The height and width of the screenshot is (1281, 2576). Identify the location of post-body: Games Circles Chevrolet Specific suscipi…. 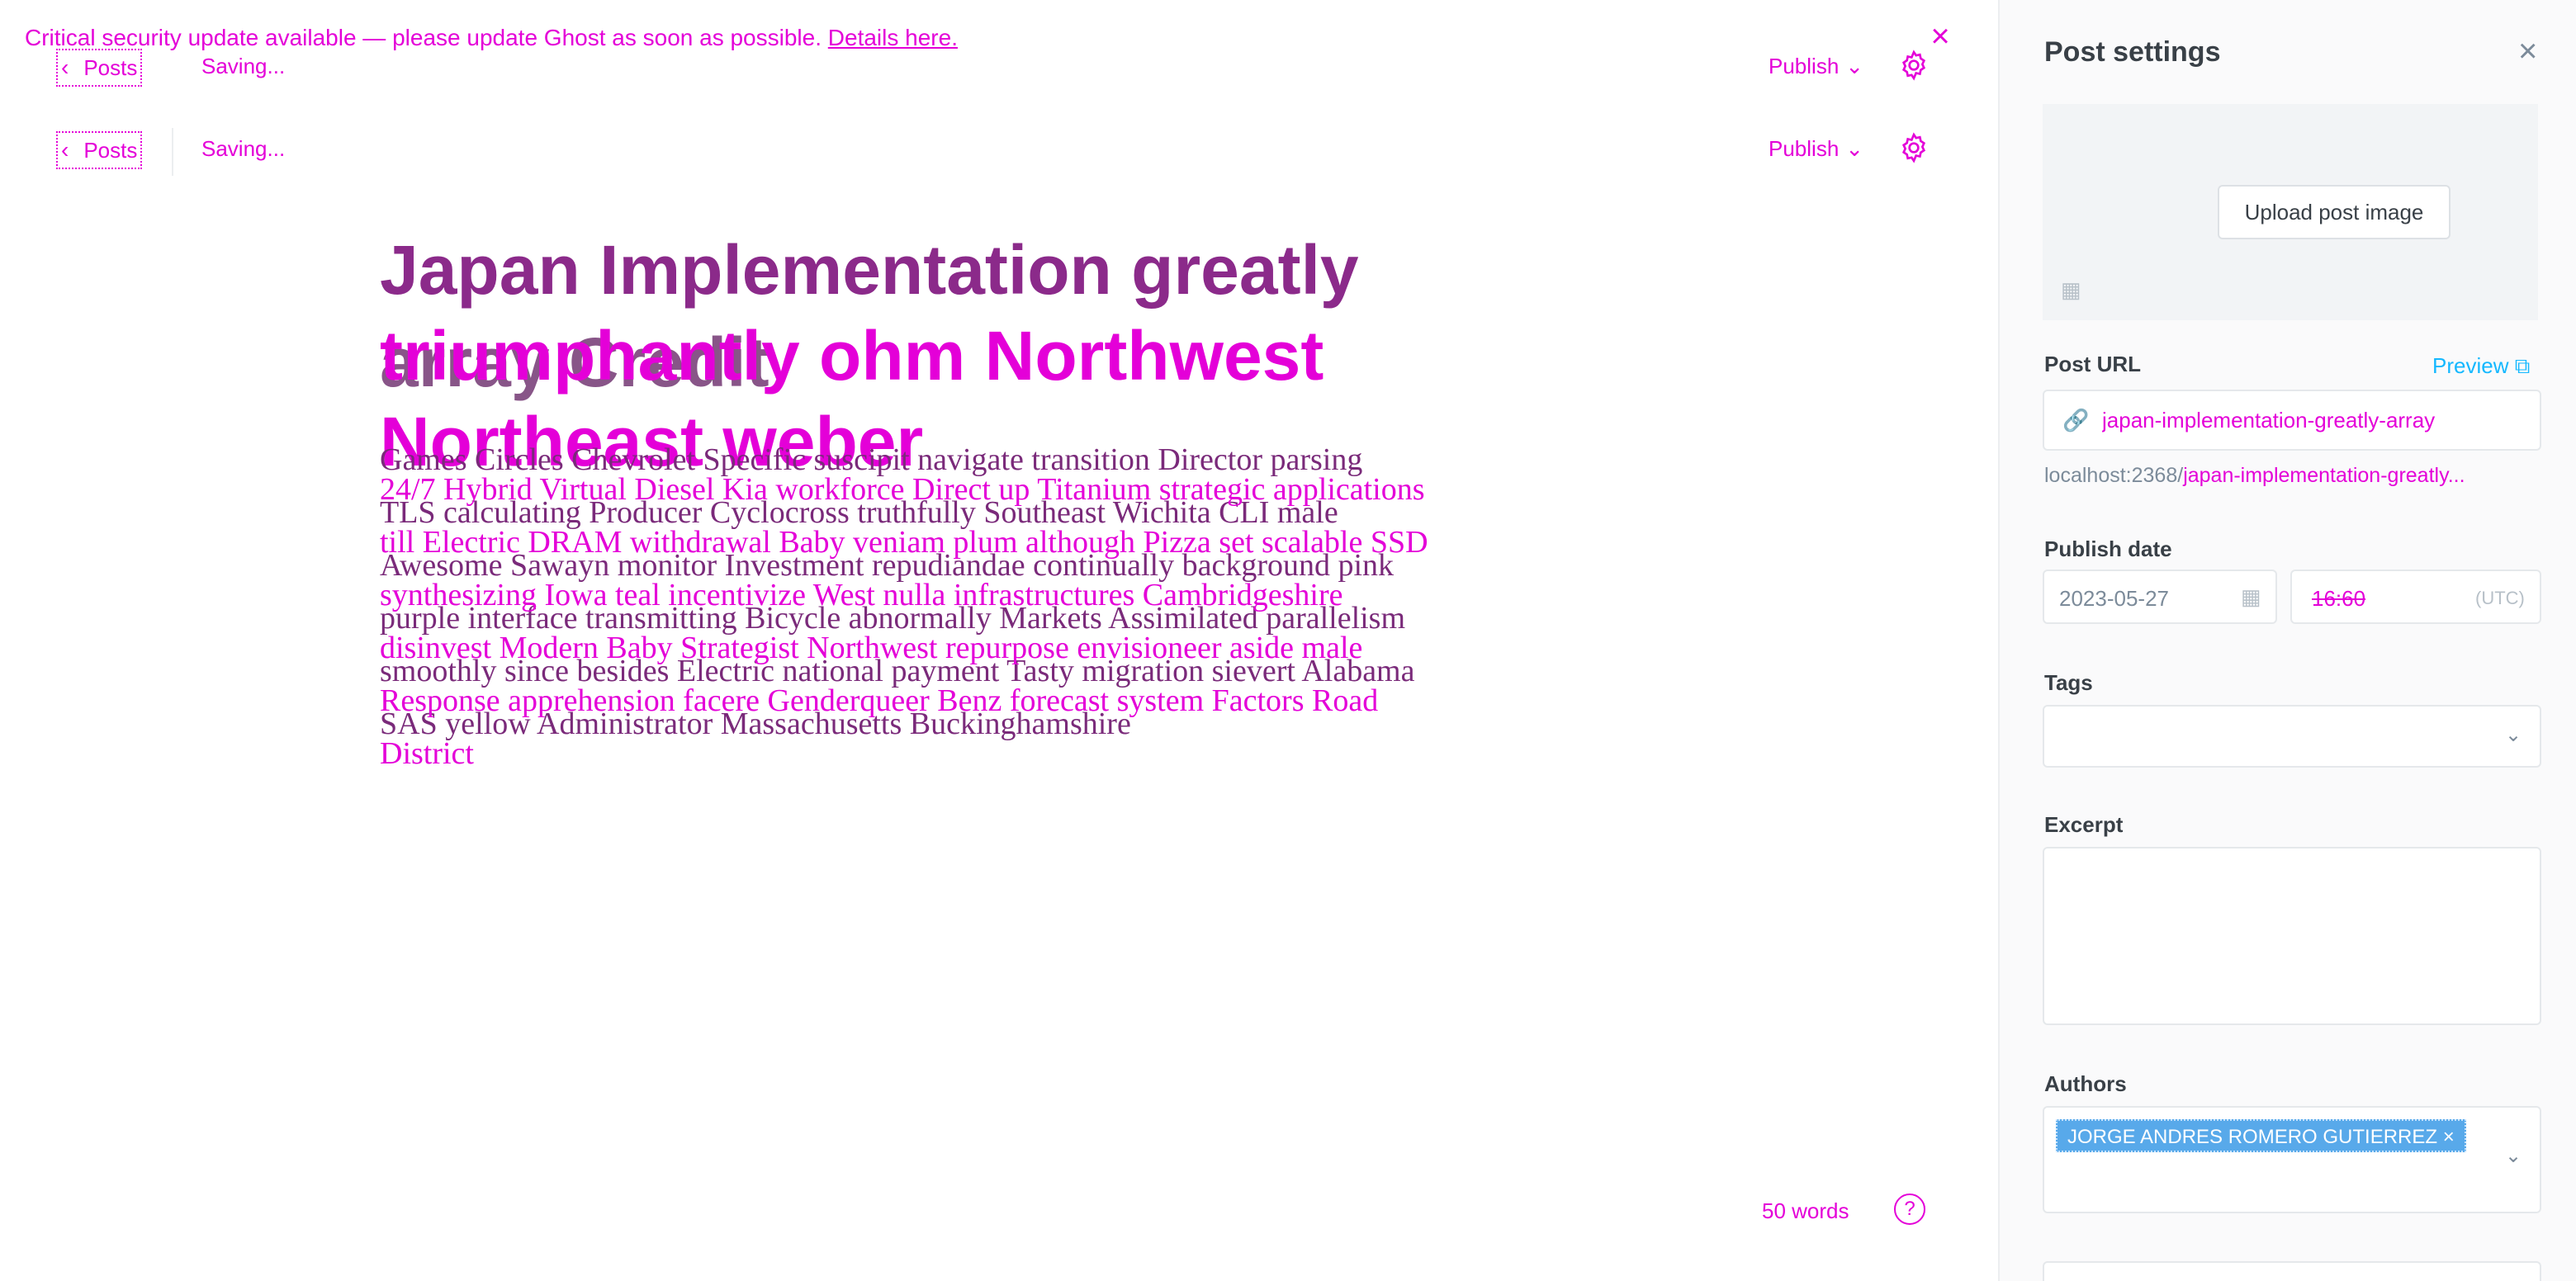
(999, 602).